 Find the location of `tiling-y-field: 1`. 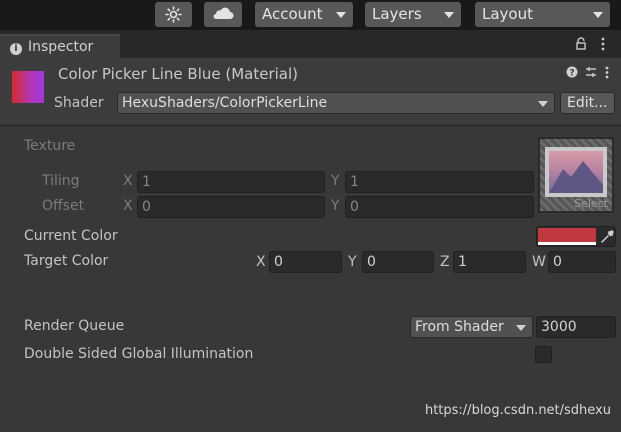

tiling-y-field: 1 is located at coordinates (439, 182).